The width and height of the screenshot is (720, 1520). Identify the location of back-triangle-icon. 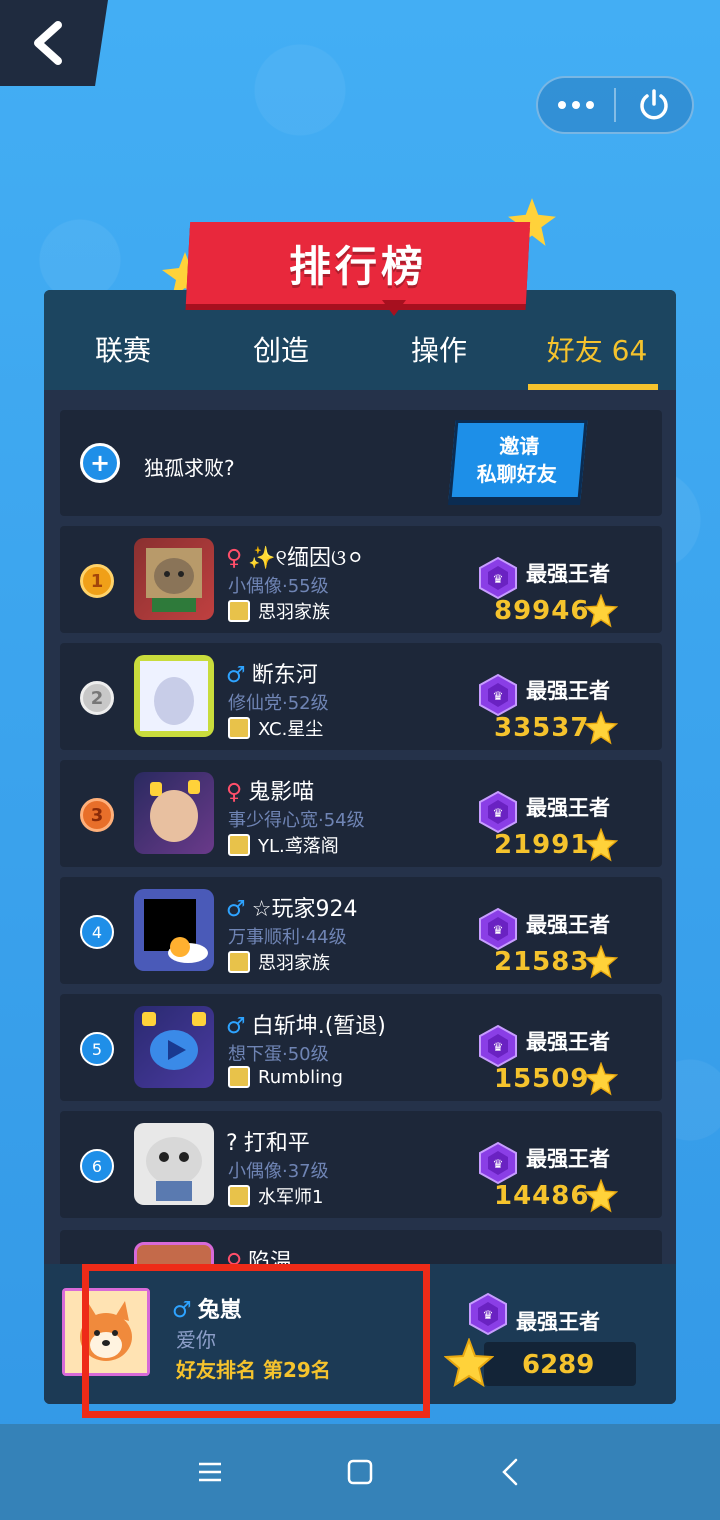
(510, 1472).